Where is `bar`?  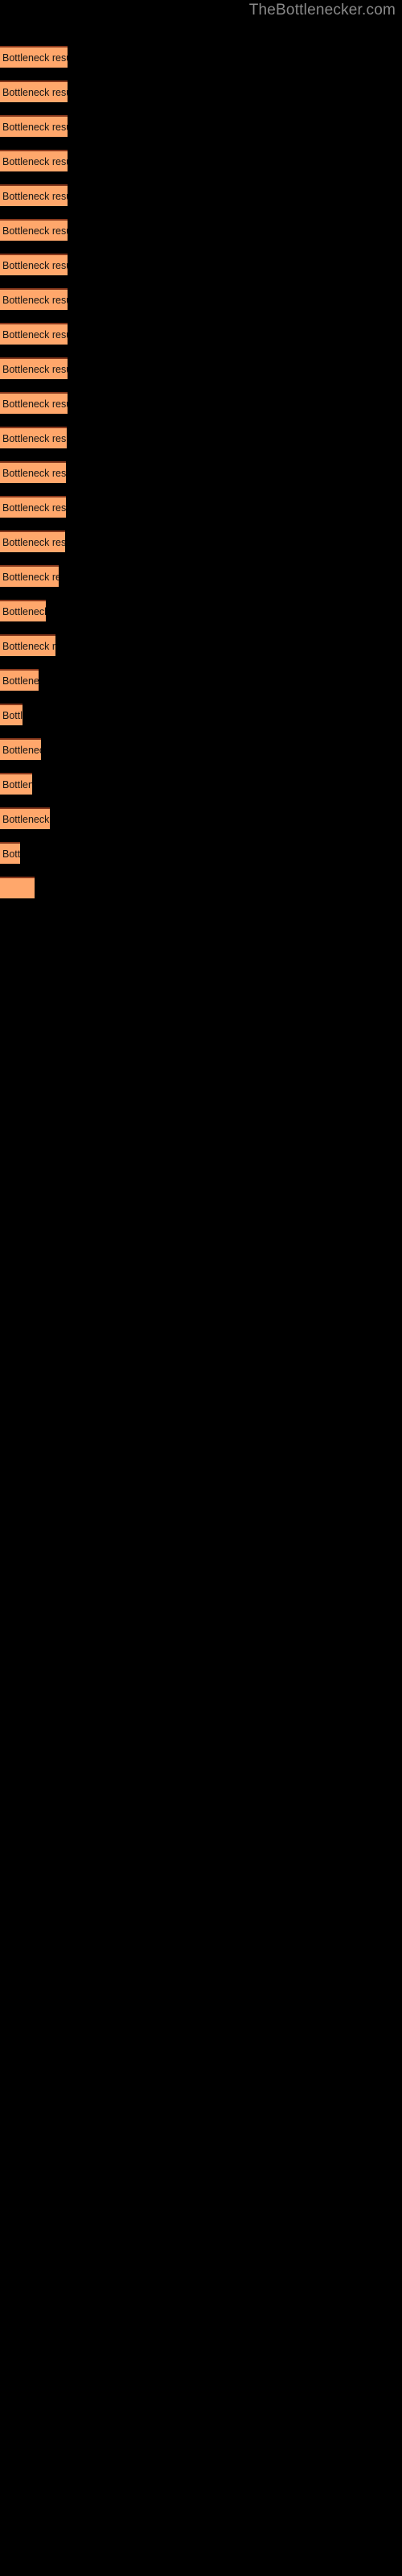 bar is located at coordinates (17, 887).